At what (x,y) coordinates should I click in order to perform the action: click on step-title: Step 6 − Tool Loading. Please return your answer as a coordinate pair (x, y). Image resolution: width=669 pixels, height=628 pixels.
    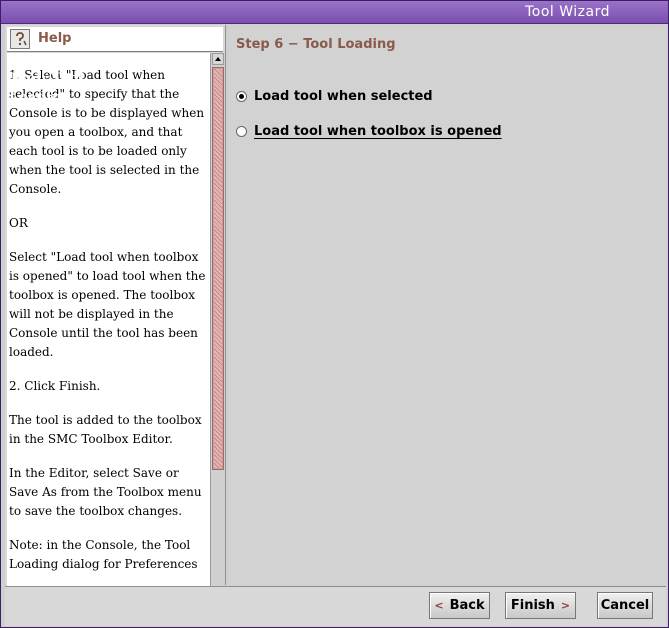
    Looking at the image, I should click on (316, 44).